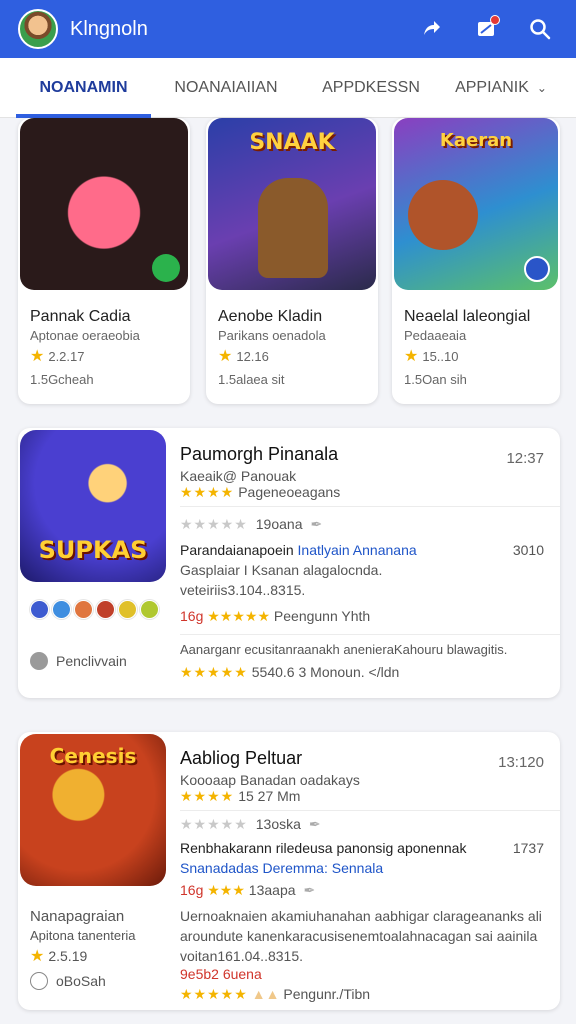 Image resolution: width=576 pixels, height=1024 pixels. I want to click on footer-meta: 5540.6 3 Monoun. </ldn, so click(325, 672).